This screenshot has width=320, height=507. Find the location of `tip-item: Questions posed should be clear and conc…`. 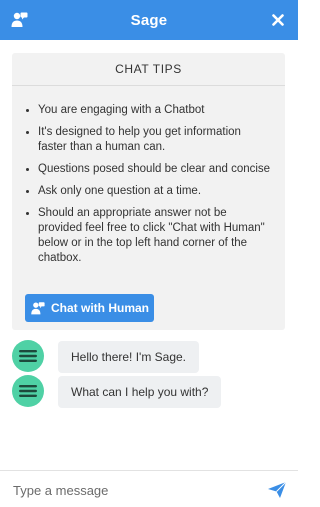

tip-item: Questions posed should be clear and conc… is located at coordinates (149, 169).